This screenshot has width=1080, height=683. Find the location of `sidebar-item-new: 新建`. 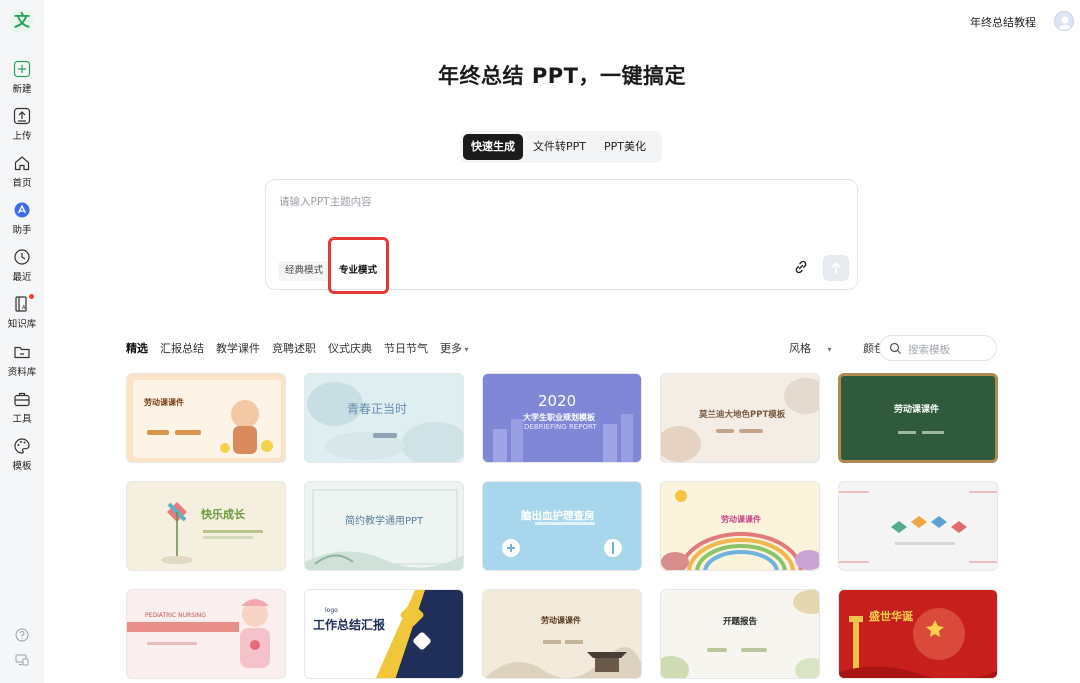

sidebar-item-new: 新建 is located at coordinates (22, 77).